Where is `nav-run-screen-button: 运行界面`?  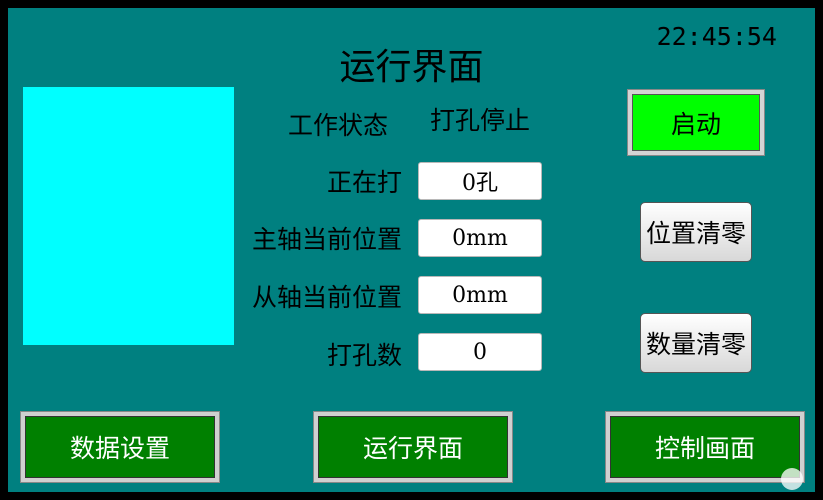 nav-run-screen-button: 运行界面 is located at coordinates (413, 447).